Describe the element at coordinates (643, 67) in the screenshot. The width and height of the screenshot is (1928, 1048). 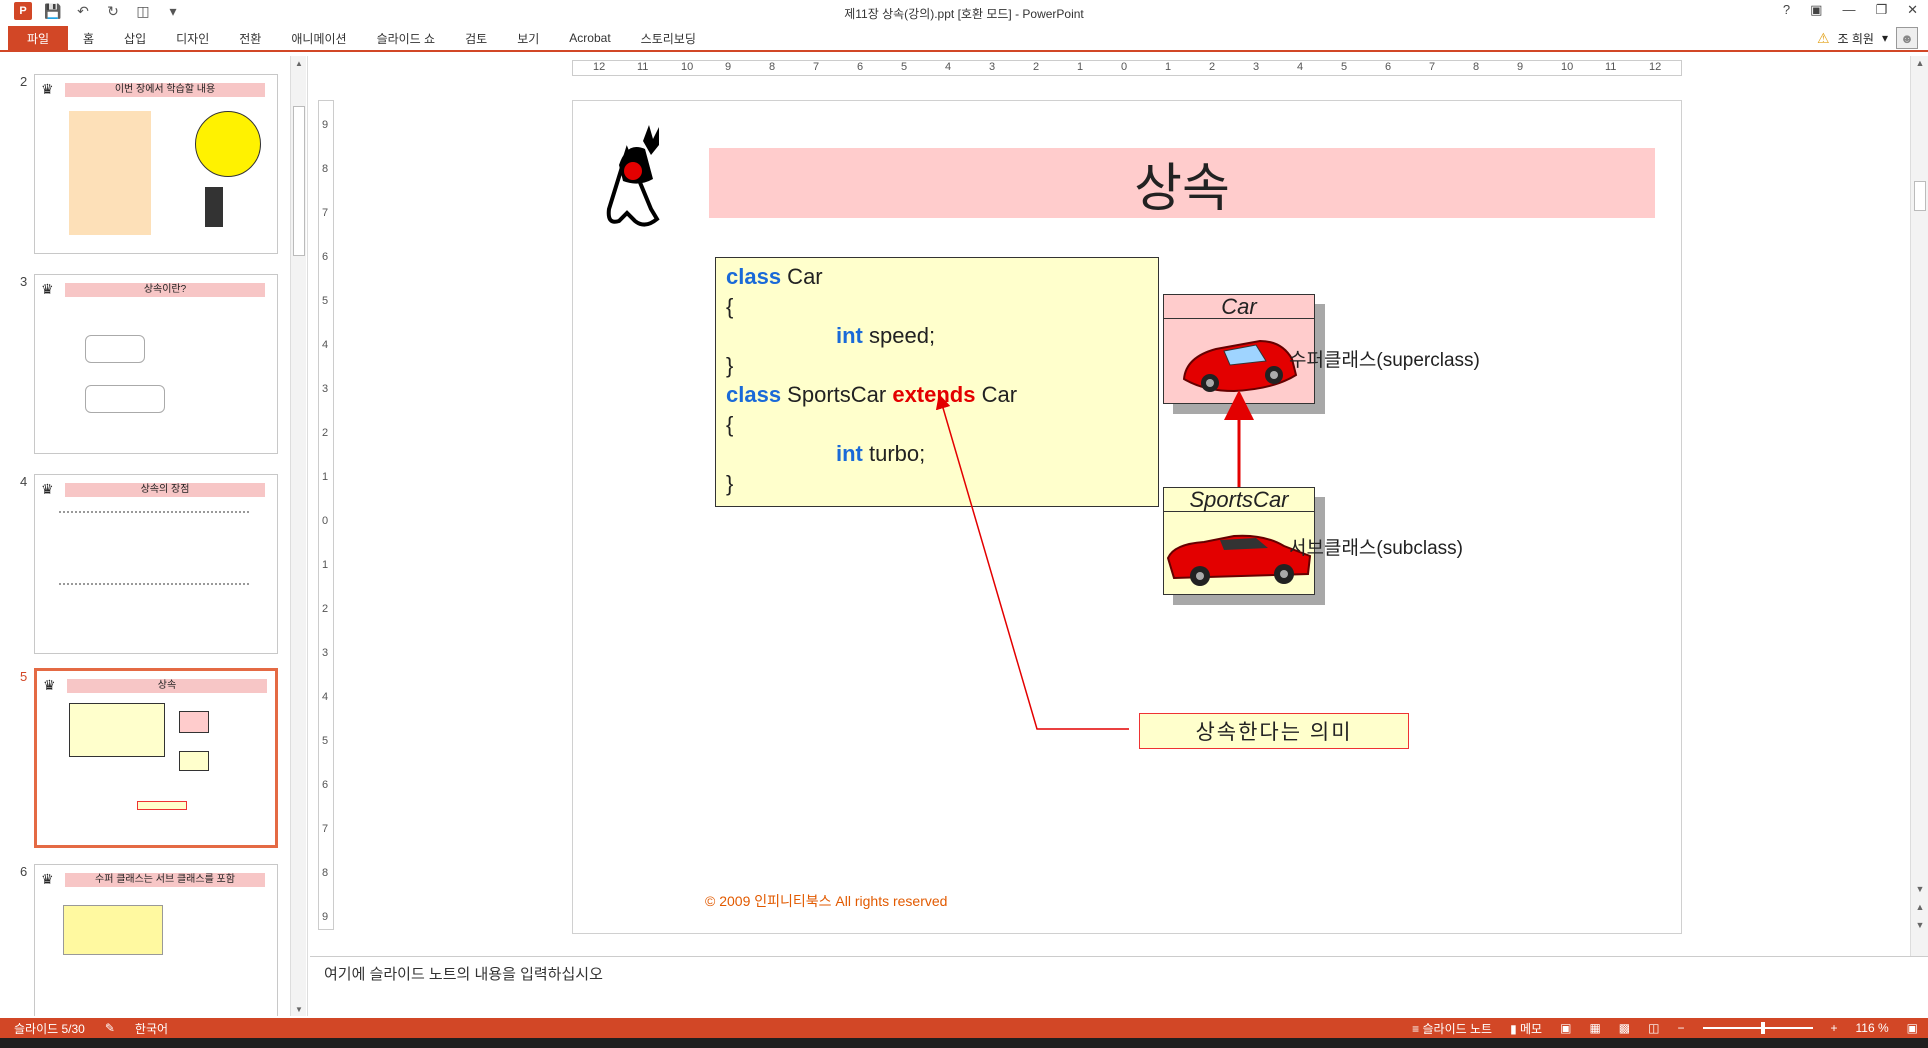
I see `ruler-tick: 11` at that location.